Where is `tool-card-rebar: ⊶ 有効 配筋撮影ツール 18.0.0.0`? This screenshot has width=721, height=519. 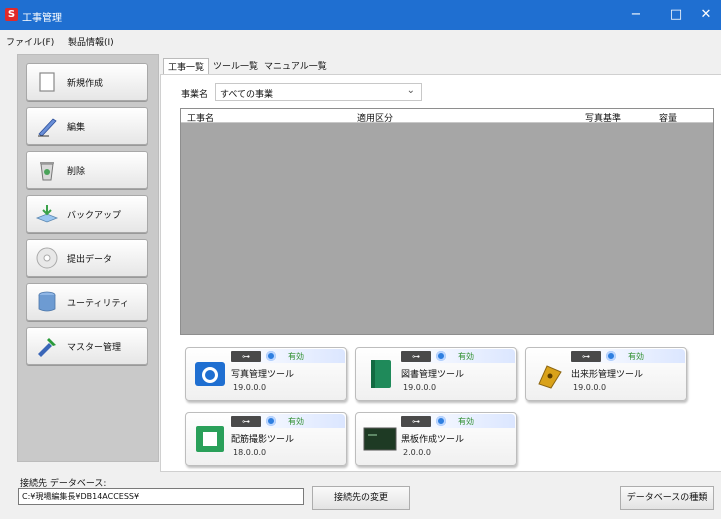 tool-card-rebar: ⊶ 有効 配筋撮影ツール 18.0.0.0 is located at coordinates (266, 439).